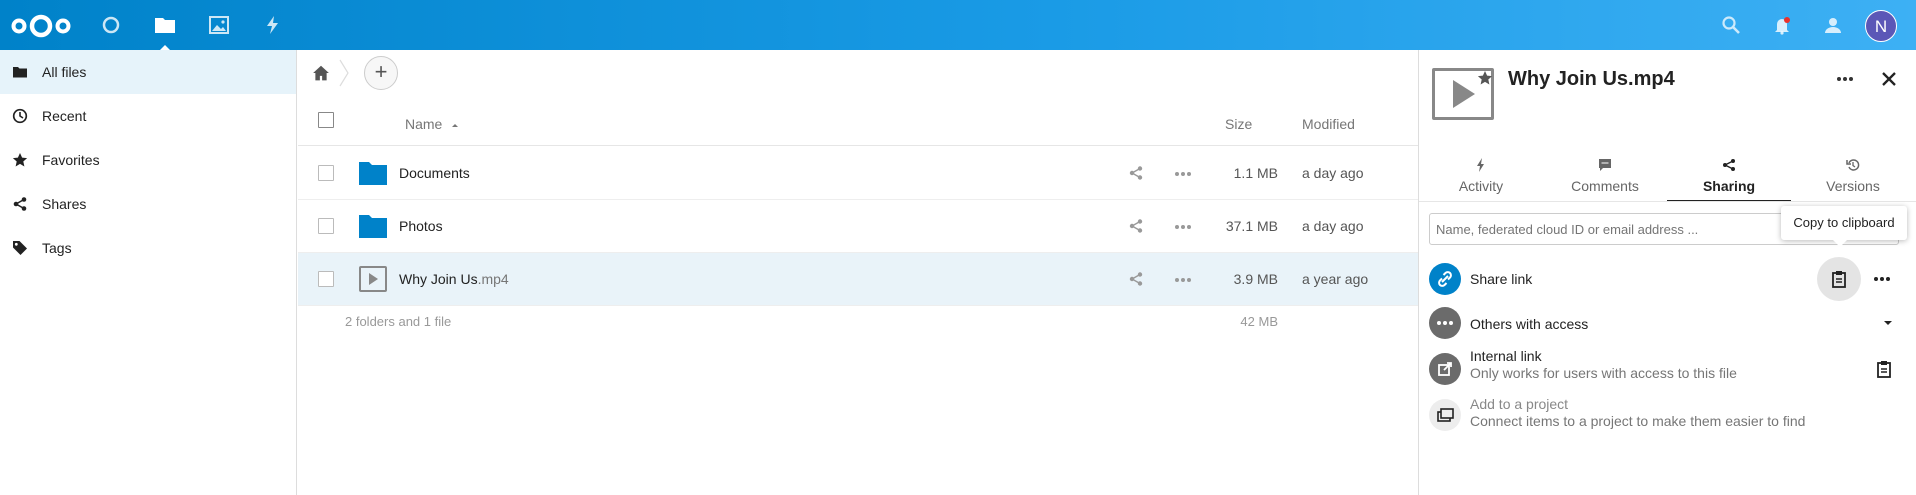 The width and height of the screenshot is (1916, 495). Describe the element at coordinates (1605, 178) in the screenshot. I see `tab-comments: Comments` at that location.